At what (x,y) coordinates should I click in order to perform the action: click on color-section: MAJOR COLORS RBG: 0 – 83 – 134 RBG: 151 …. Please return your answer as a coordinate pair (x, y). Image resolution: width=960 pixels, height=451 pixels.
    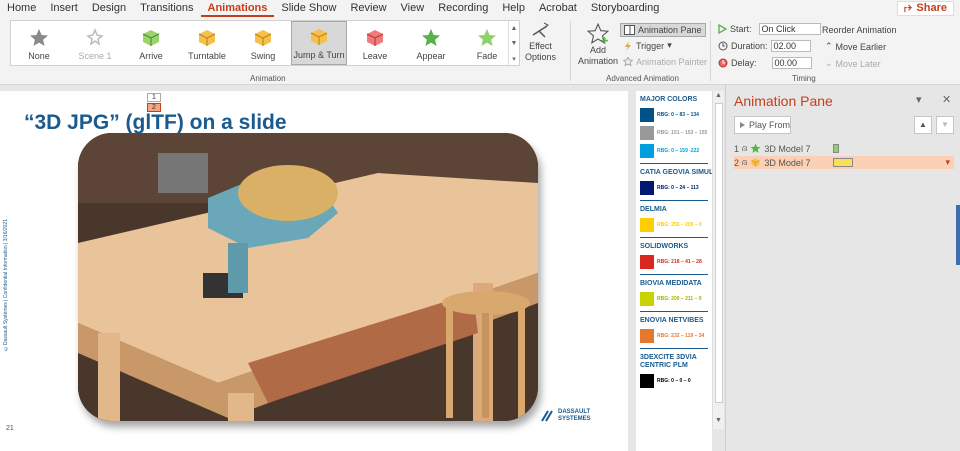
    Looking at the image, I should click on (674, 127).